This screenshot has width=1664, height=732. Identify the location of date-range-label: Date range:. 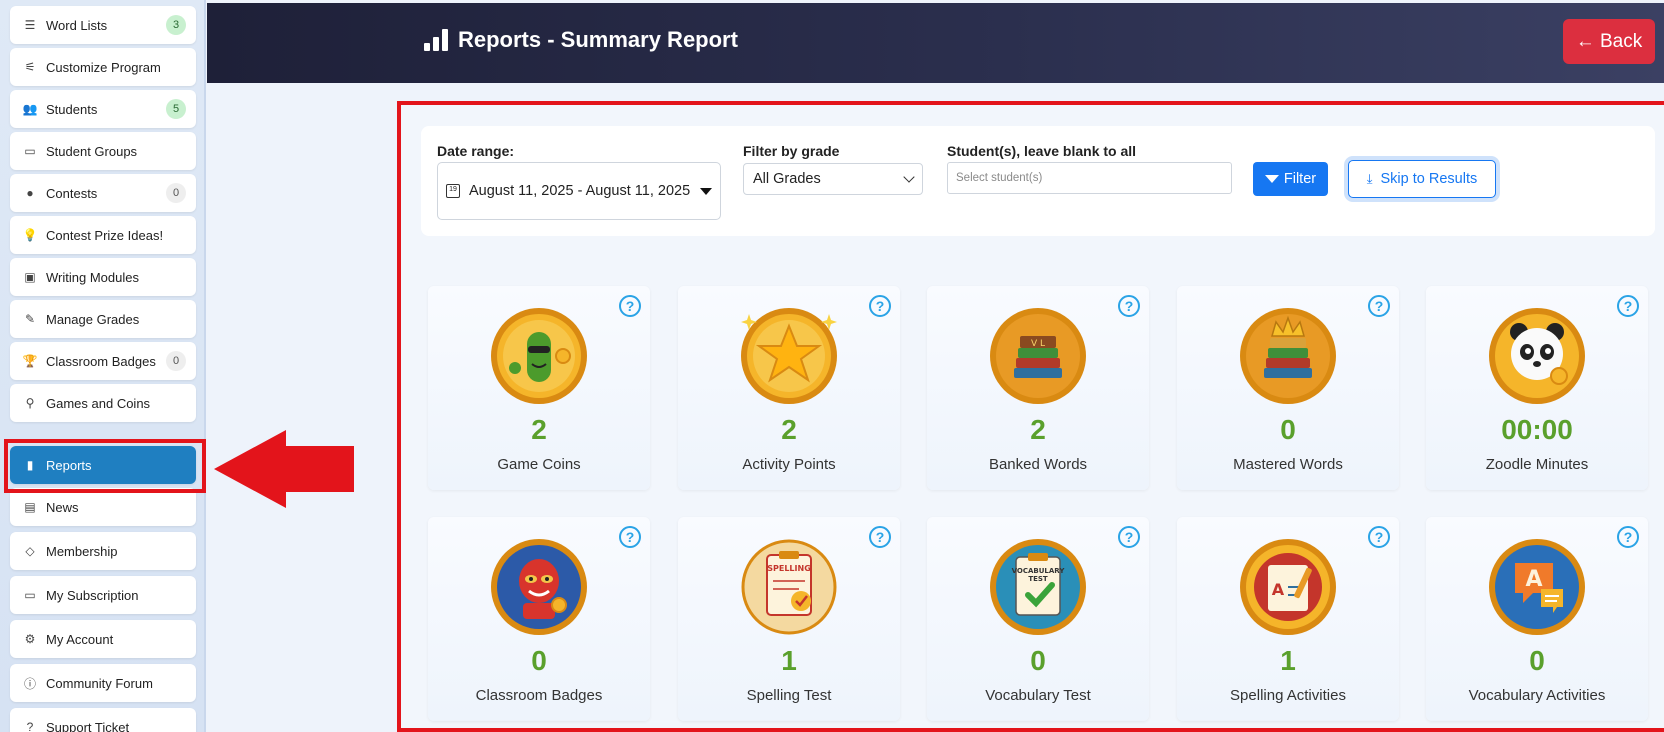
(476, 151).